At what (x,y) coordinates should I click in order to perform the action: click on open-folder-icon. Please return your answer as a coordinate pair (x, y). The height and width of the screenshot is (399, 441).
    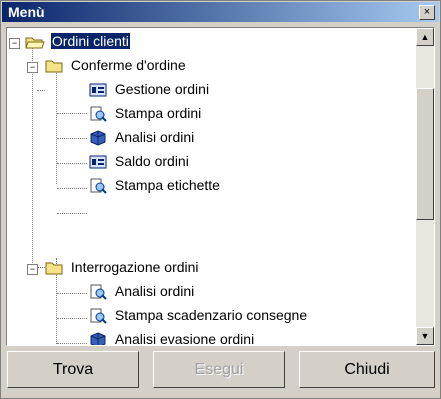
    Looking at the image, I should click on (35, 42).